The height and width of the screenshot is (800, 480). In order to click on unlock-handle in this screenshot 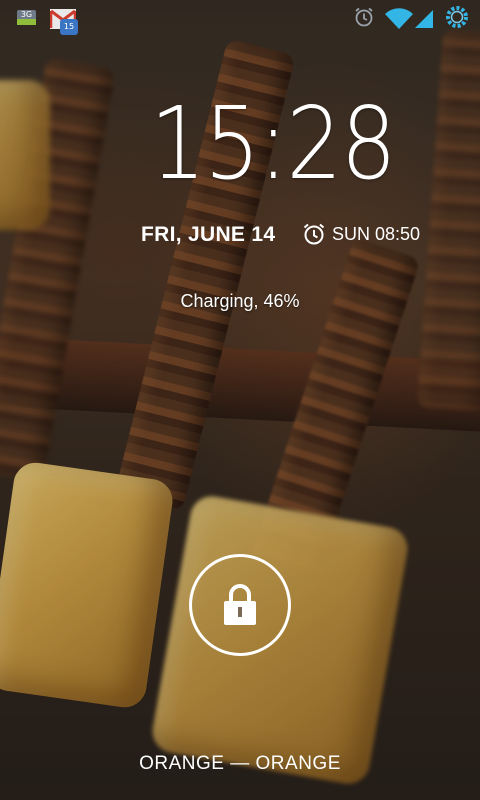, I will do `click(240, 605)`.